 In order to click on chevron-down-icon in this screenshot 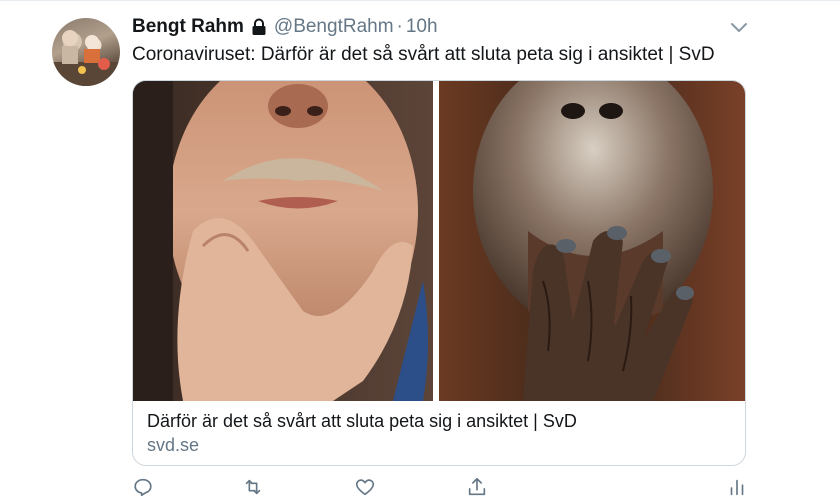, I will do `click(739, 26)`.